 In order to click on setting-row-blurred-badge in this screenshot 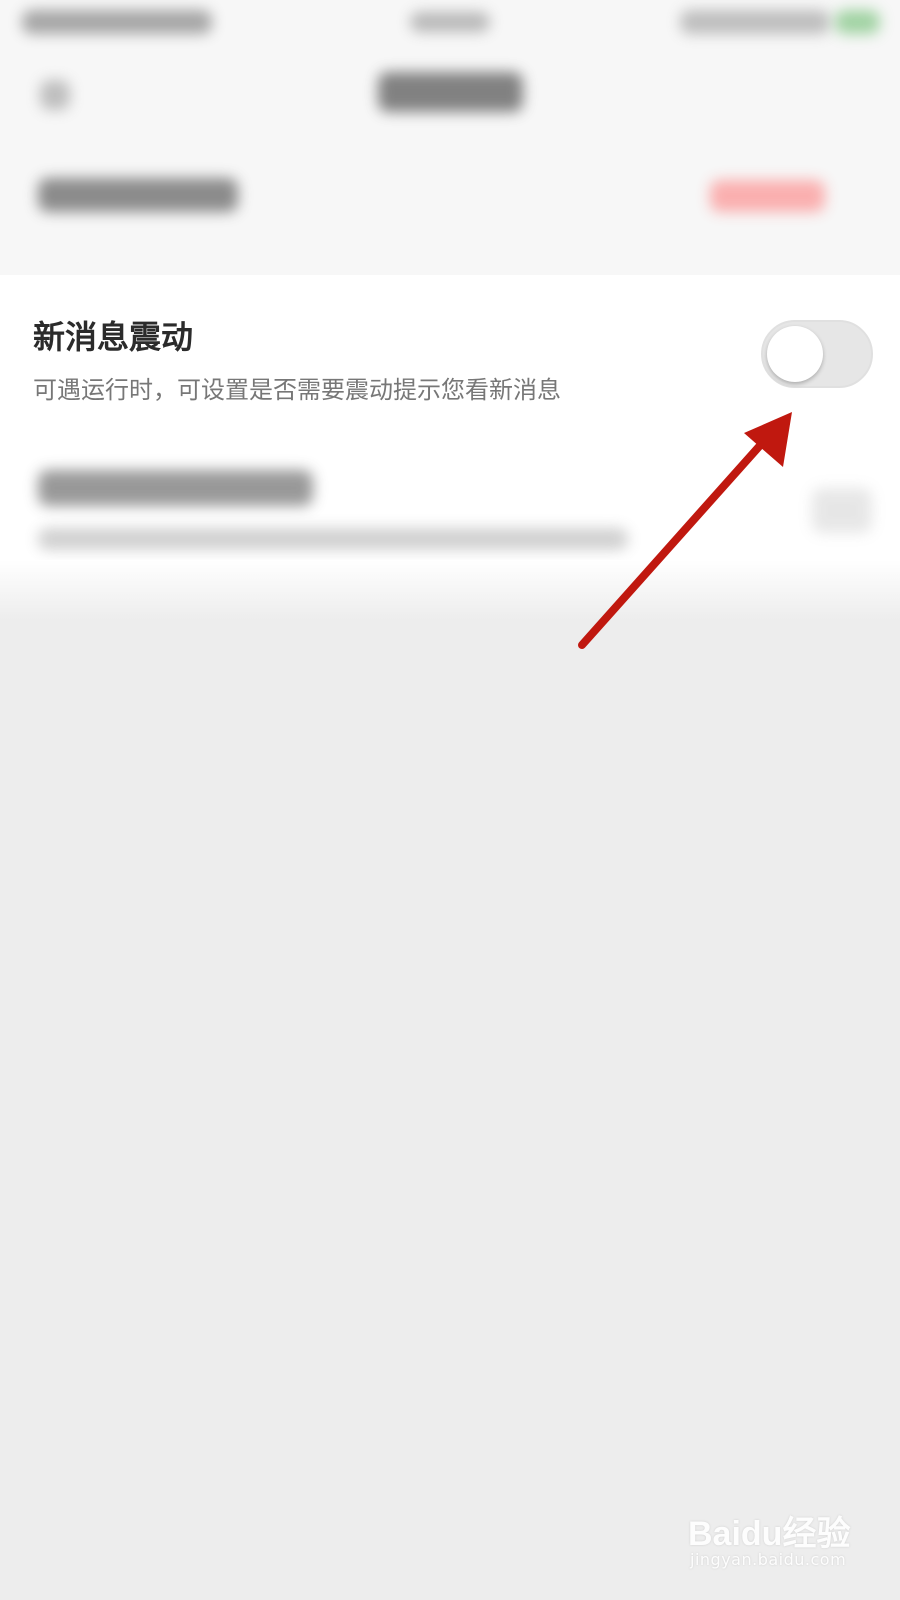, I will do `click(767, 196)`.